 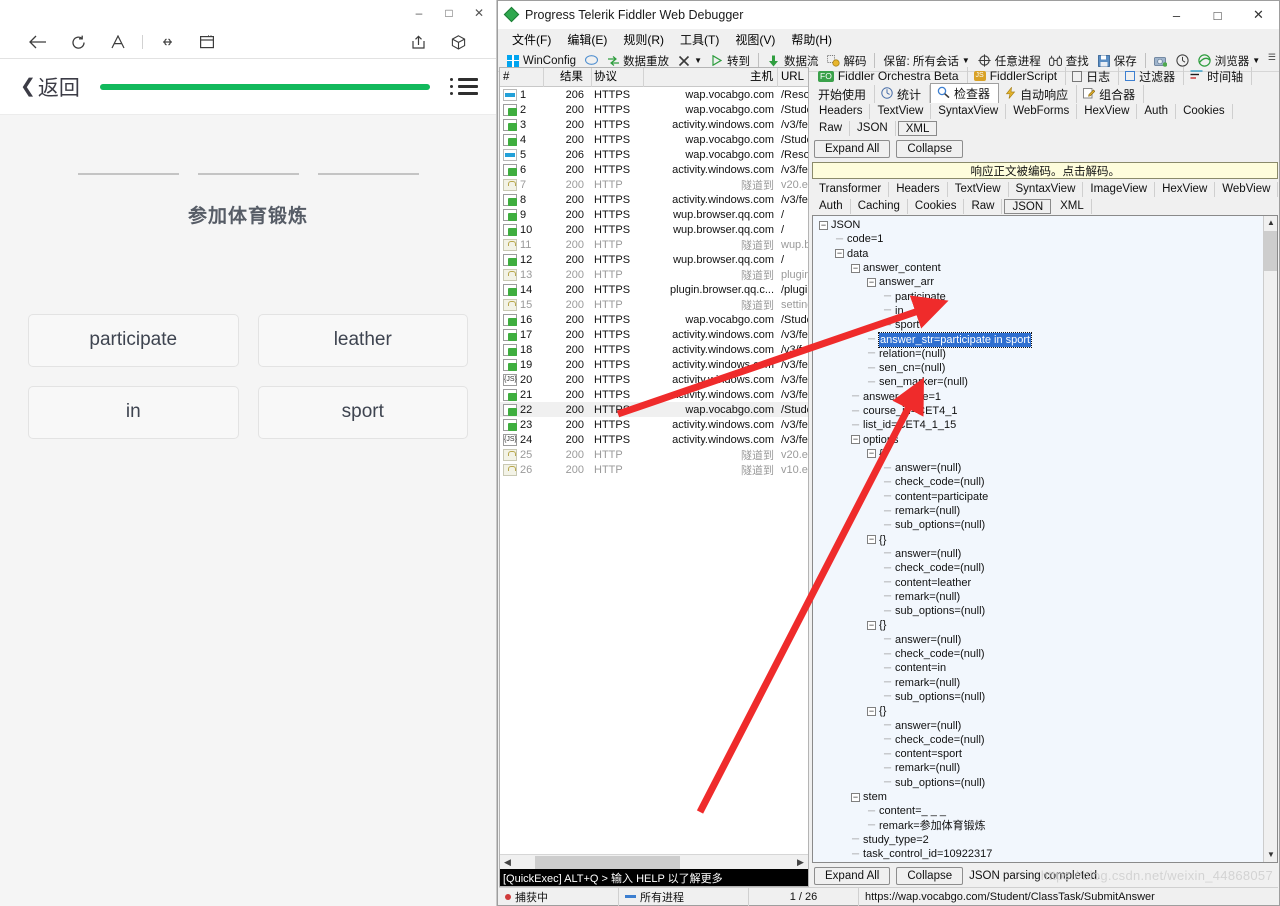 What do you see at coordinates (879, 206) in the screenshot?
I see `subtab-caching: Caching` at bounding box center [879, 206].